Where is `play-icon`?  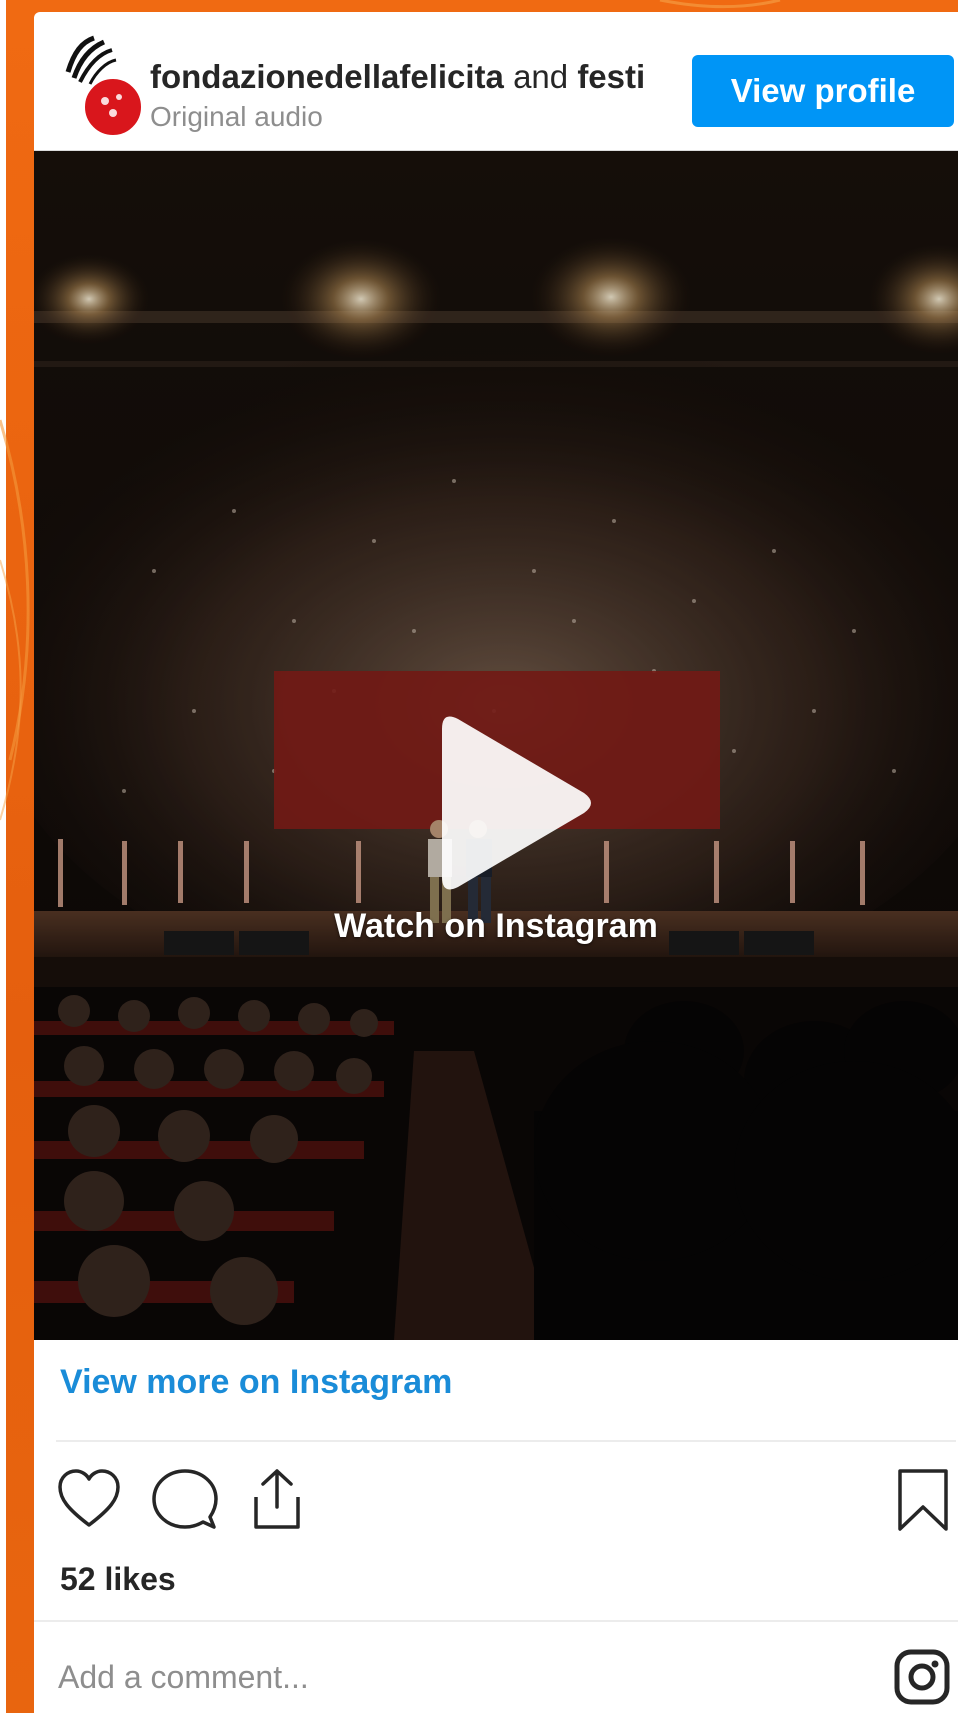
play-icon is located at coordinates (513, 806).